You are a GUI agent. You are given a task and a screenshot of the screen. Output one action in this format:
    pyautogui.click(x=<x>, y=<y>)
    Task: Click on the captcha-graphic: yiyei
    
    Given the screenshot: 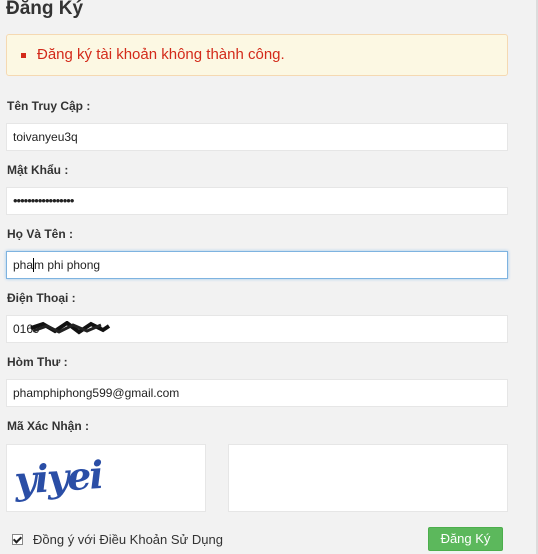 What is the action you would take?
    pyautogui.click(x=58, y=477)
    